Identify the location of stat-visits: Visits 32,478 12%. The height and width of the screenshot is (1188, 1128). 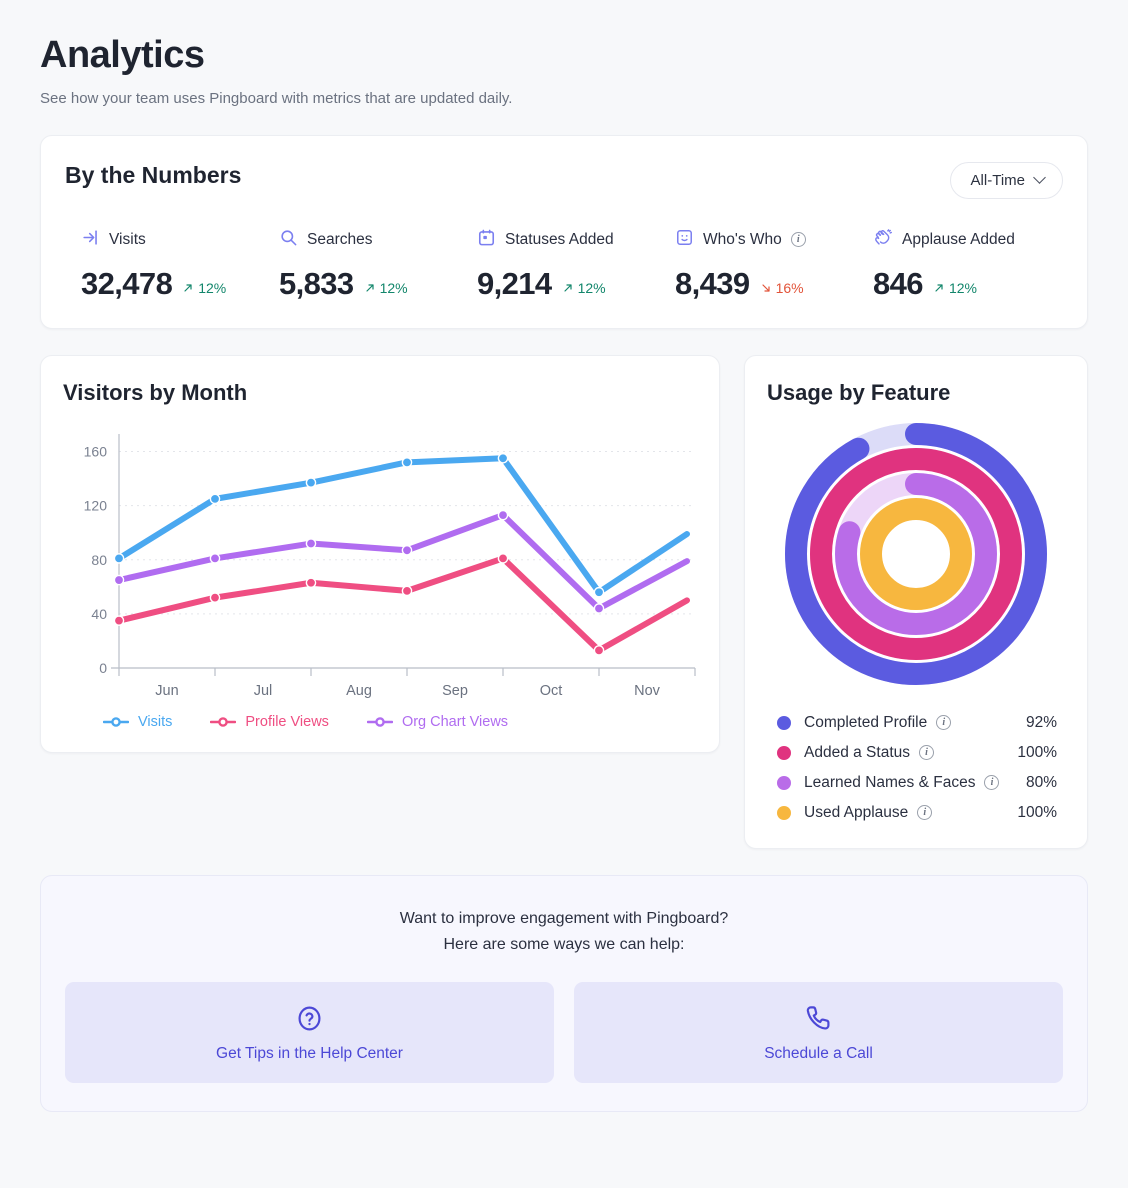
(180, 265).